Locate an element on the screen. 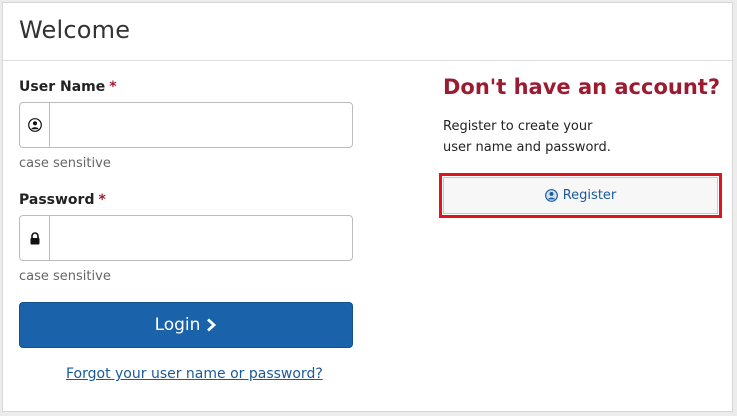 Image resolution: width=737 pixels, height=416 pixels. password-input-group is located at coordinates (186, 238).